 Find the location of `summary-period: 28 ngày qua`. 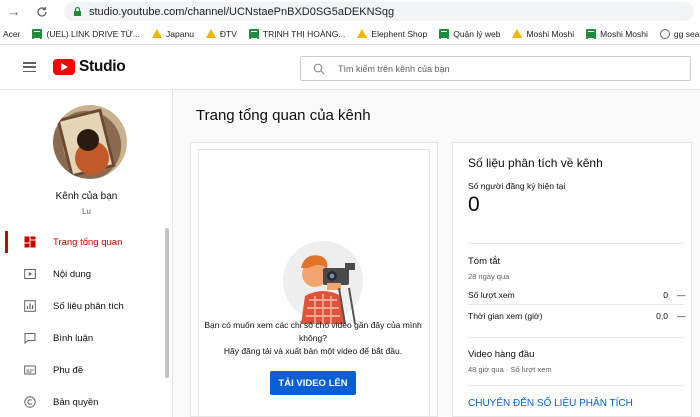

summary-period: 28 ngày qua is located at coordinates (489, 276).